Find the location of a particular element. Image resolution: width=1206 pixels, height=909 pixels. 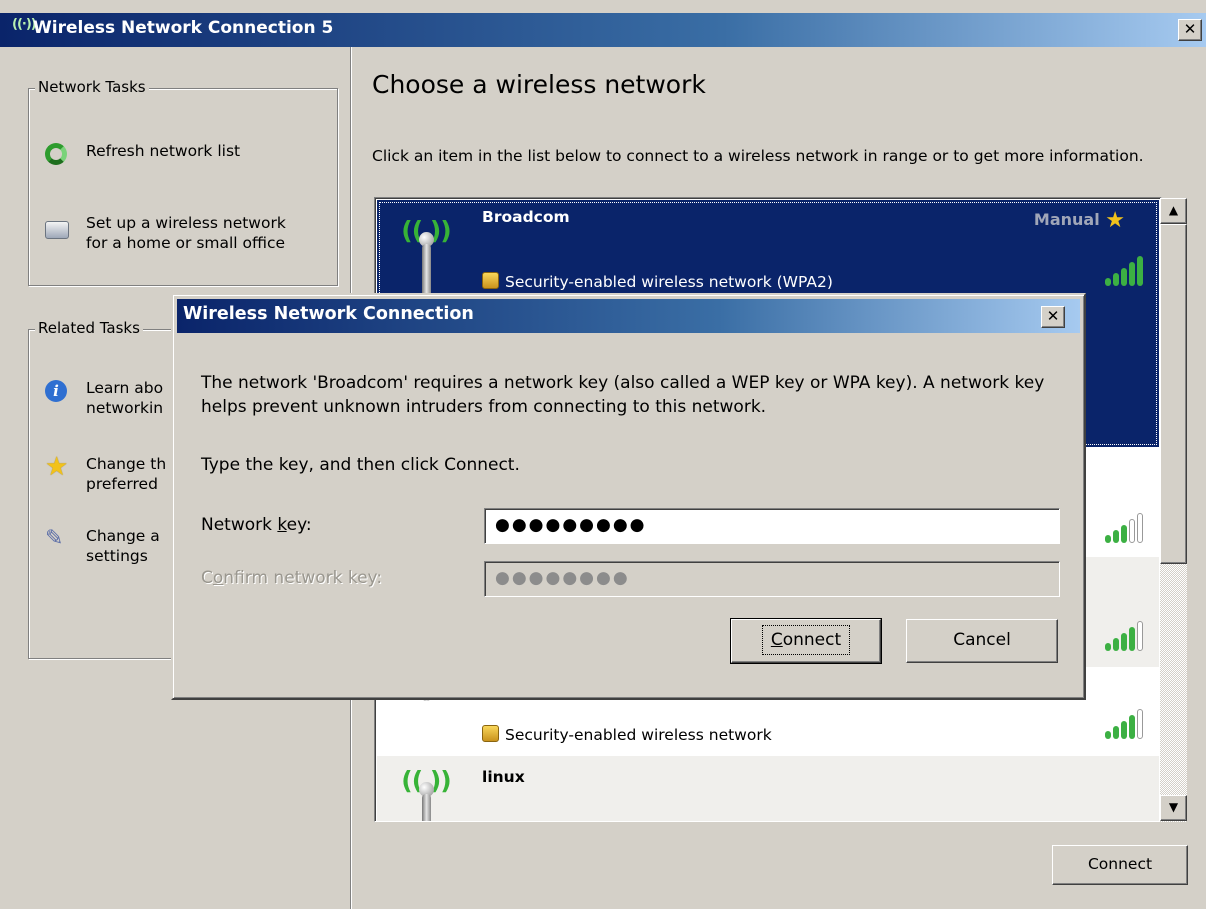

change-preferred-line1: Change th is located at coordinates (126, 464).